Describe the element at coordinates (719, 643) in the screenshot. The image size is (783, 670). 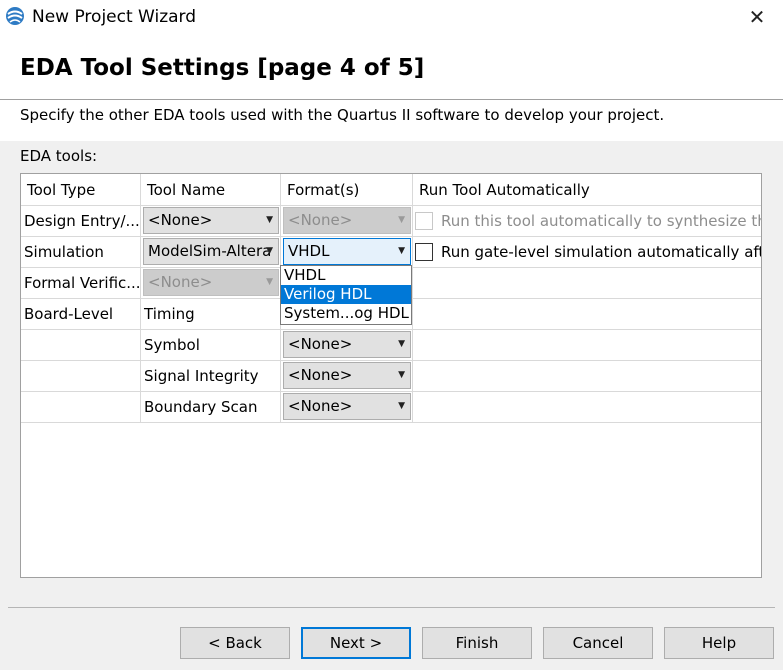
I see `help-button: Help` at that location.